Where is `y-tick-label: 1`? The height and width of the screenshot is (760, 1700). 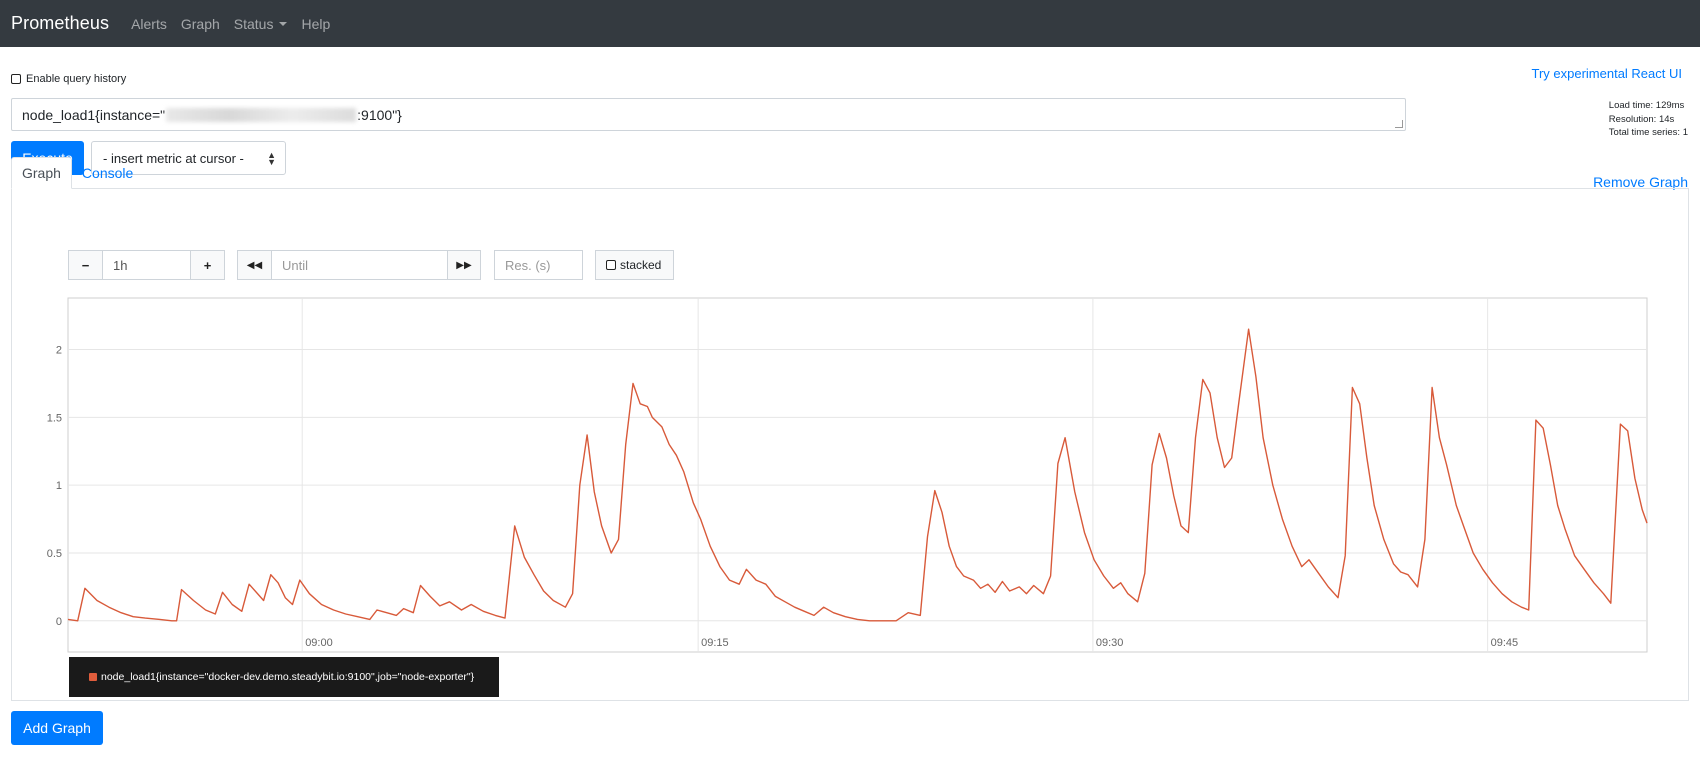 y-tick-label: 1 is located at coordinates (59, 486).